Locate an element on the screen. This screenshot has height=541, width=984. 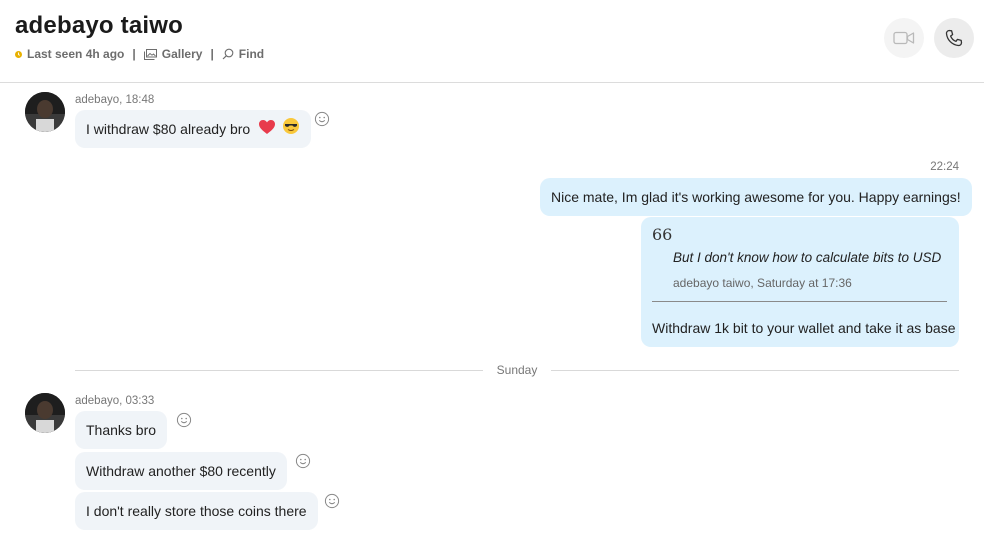
message-bubble: Withdraw another $80 recently is located at coordinates (181, 471).